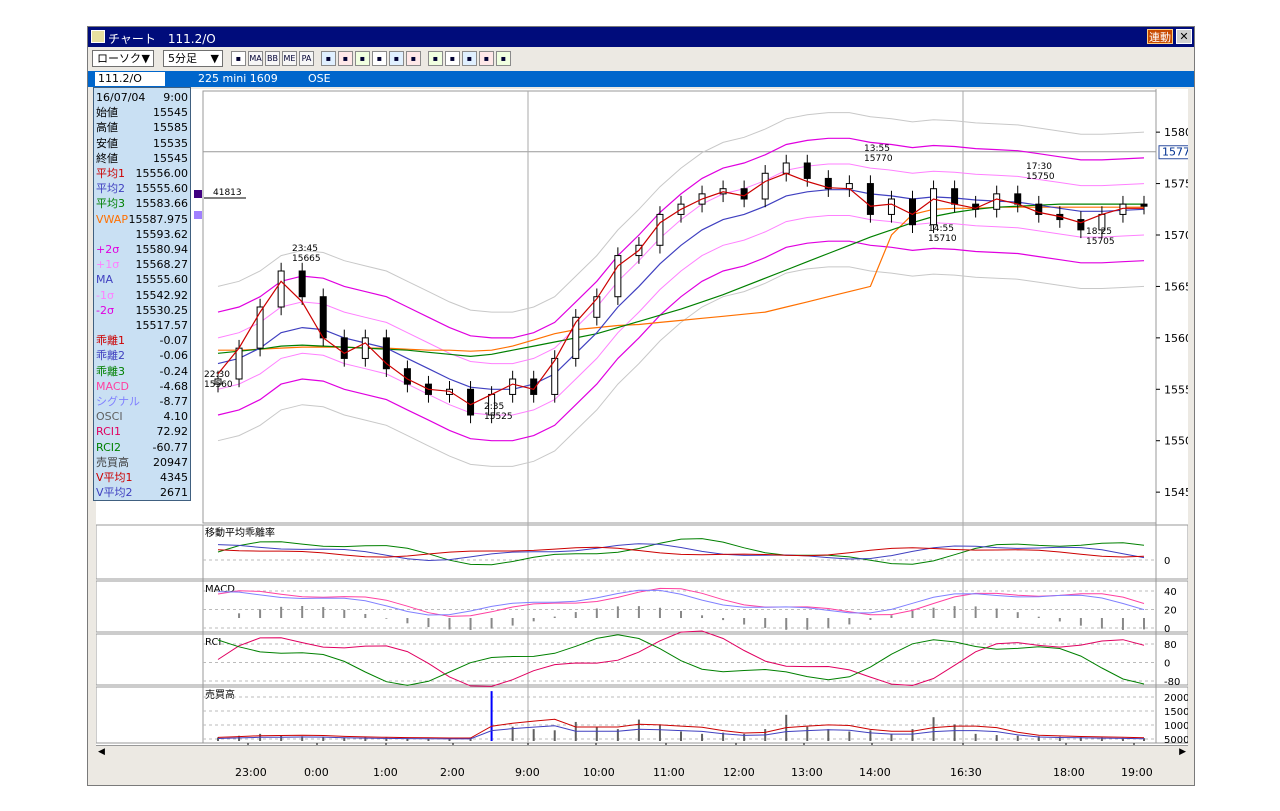  What do you see at coordinates (1182, 752) in the screenshot?
I see `scroll-right-icon: ▶` at bounding box center [1182, 752].